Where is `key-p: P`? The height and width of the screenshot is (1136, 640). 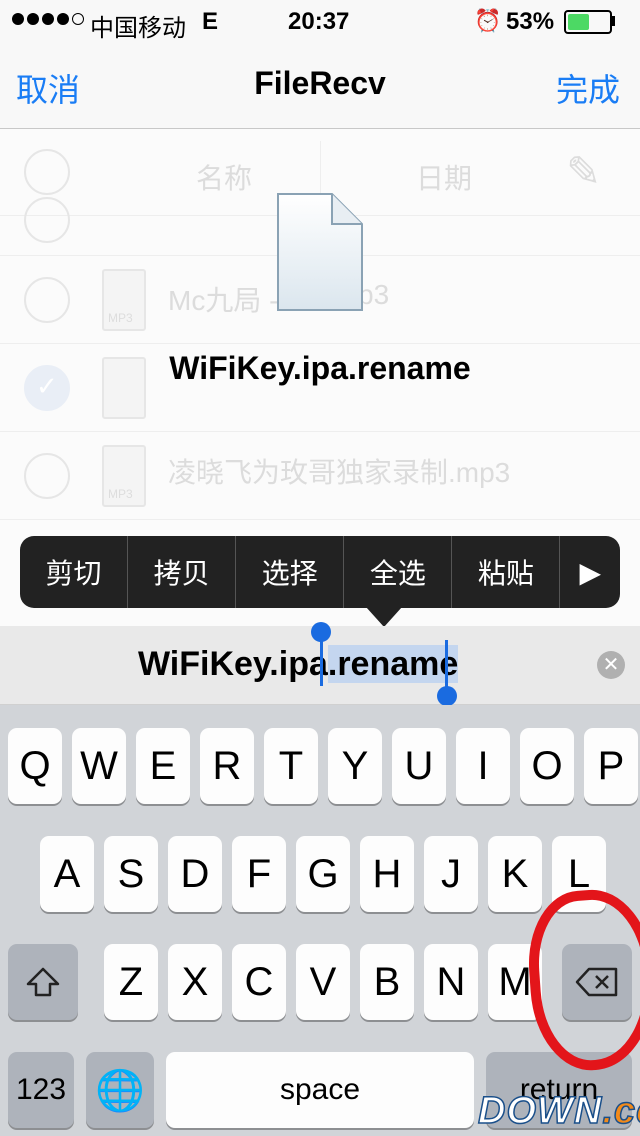
key-p: P is located at coordinates (611, 766).